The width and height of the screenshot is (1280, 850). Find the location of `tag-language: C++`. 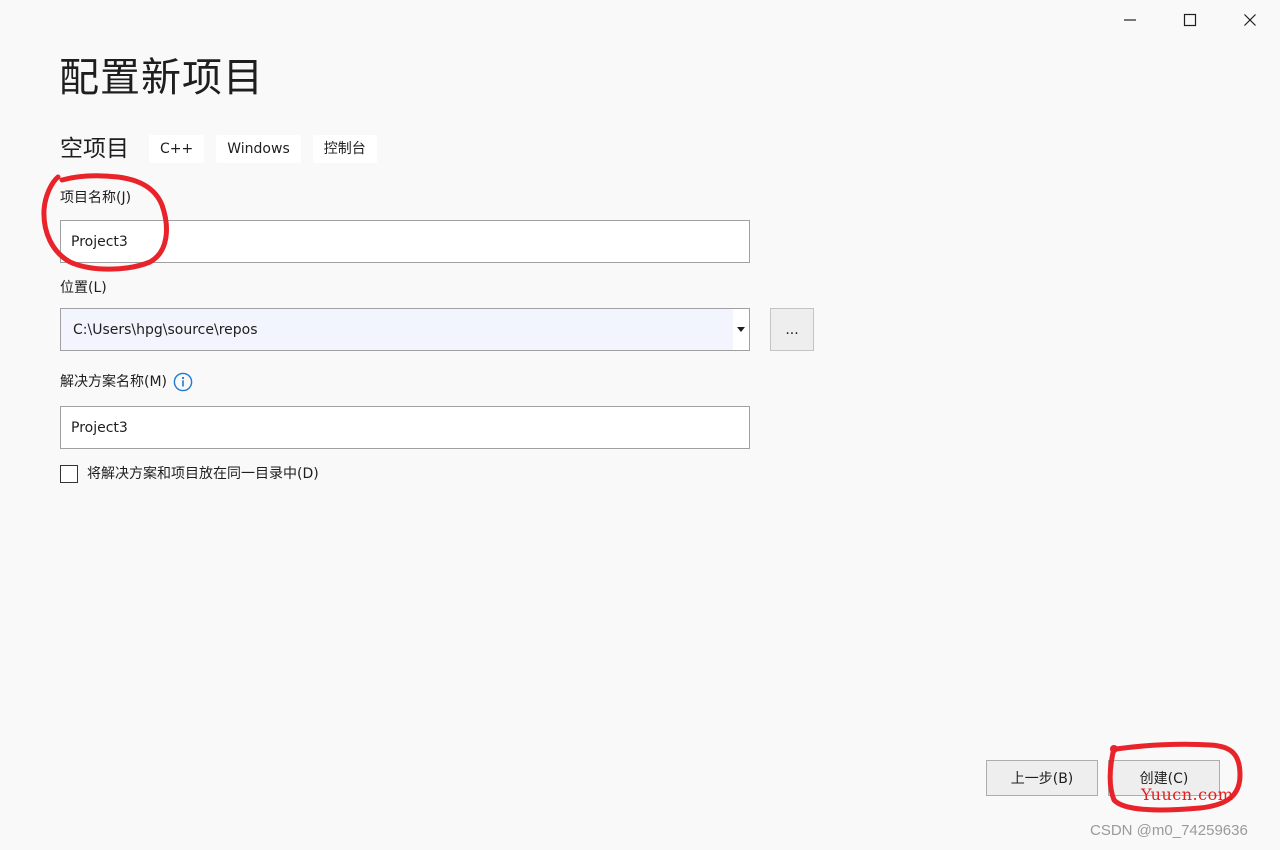

tag-language: C++ is located at coordinates (177, 149).